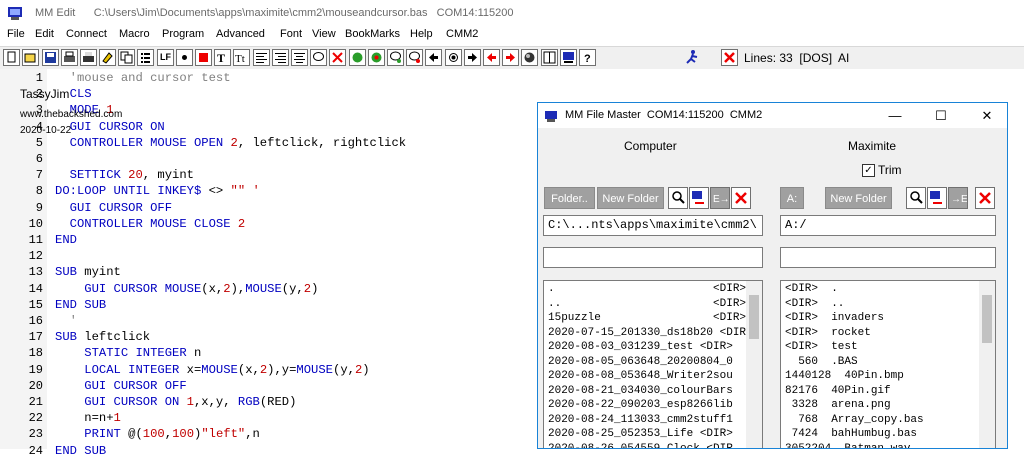 The image size is (1024, 458). Describe the element at coordinates (640, 405) in the screenshot. I see `computer-file-row: 2020-08-22_090203_esp8266lib` at that location.